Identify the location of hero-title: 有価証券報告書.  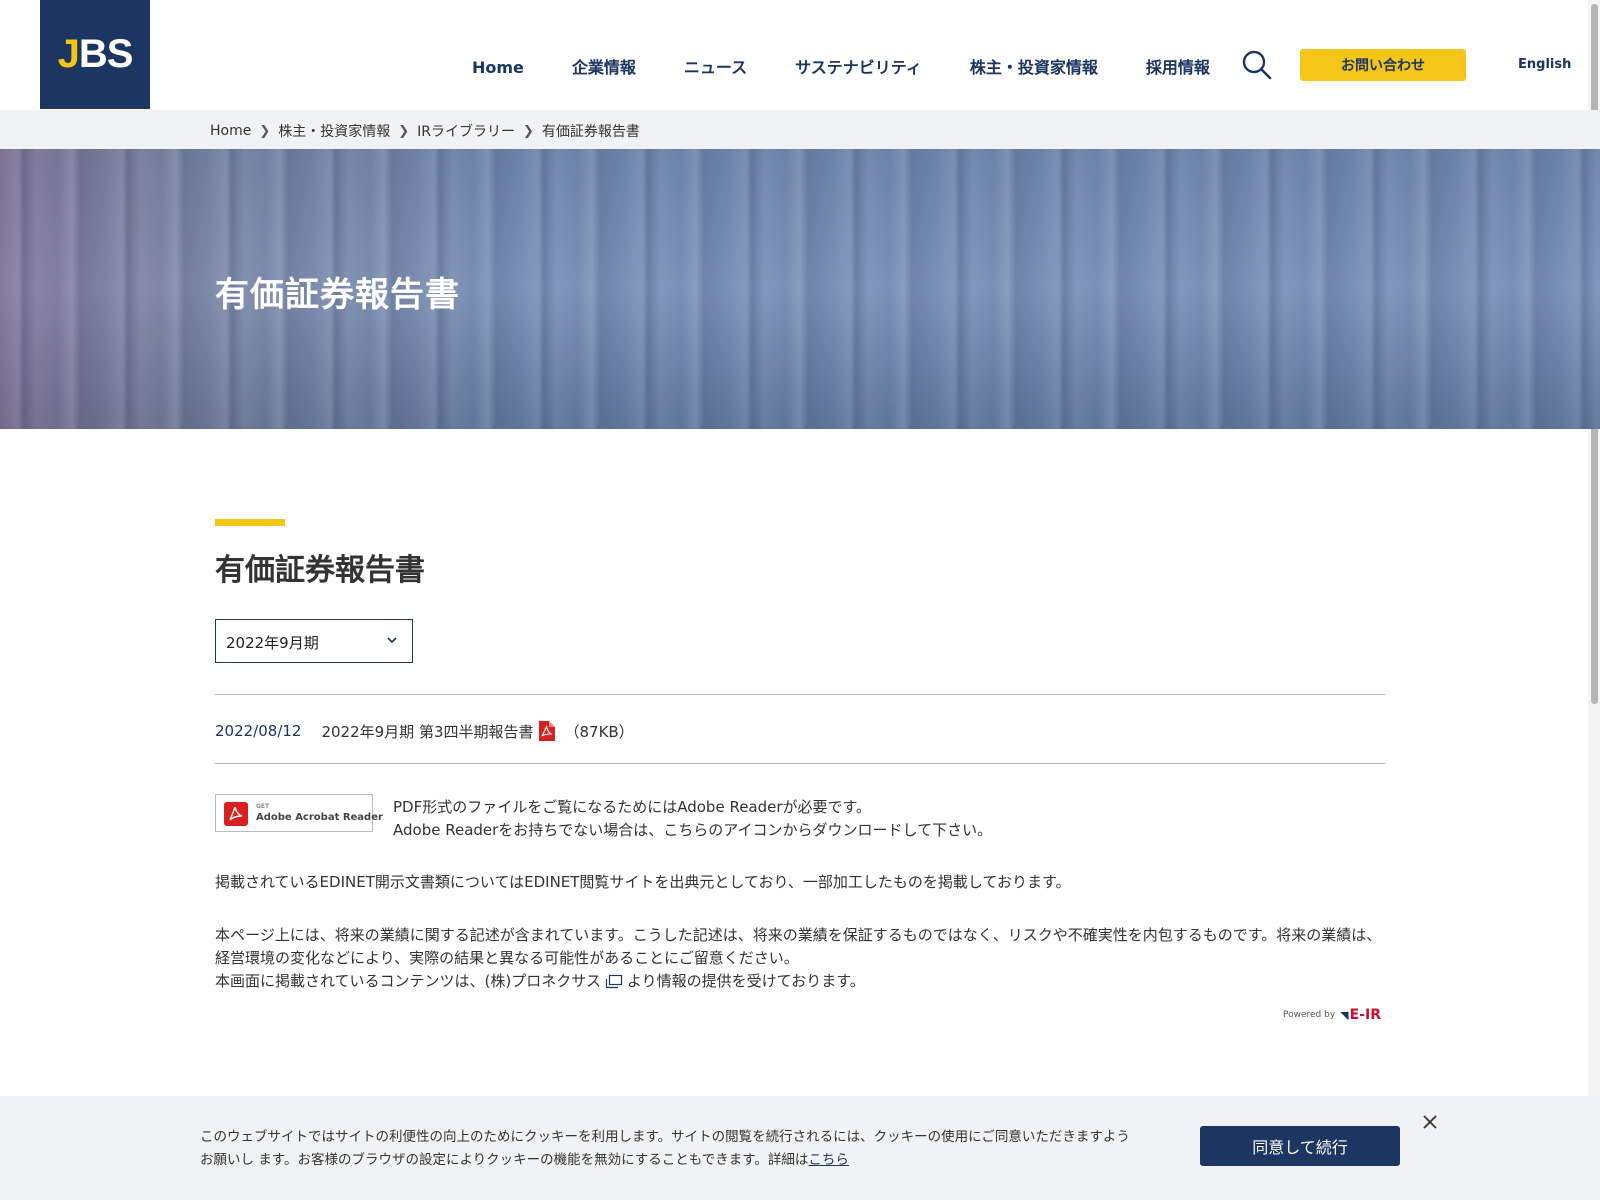
(337, 295).